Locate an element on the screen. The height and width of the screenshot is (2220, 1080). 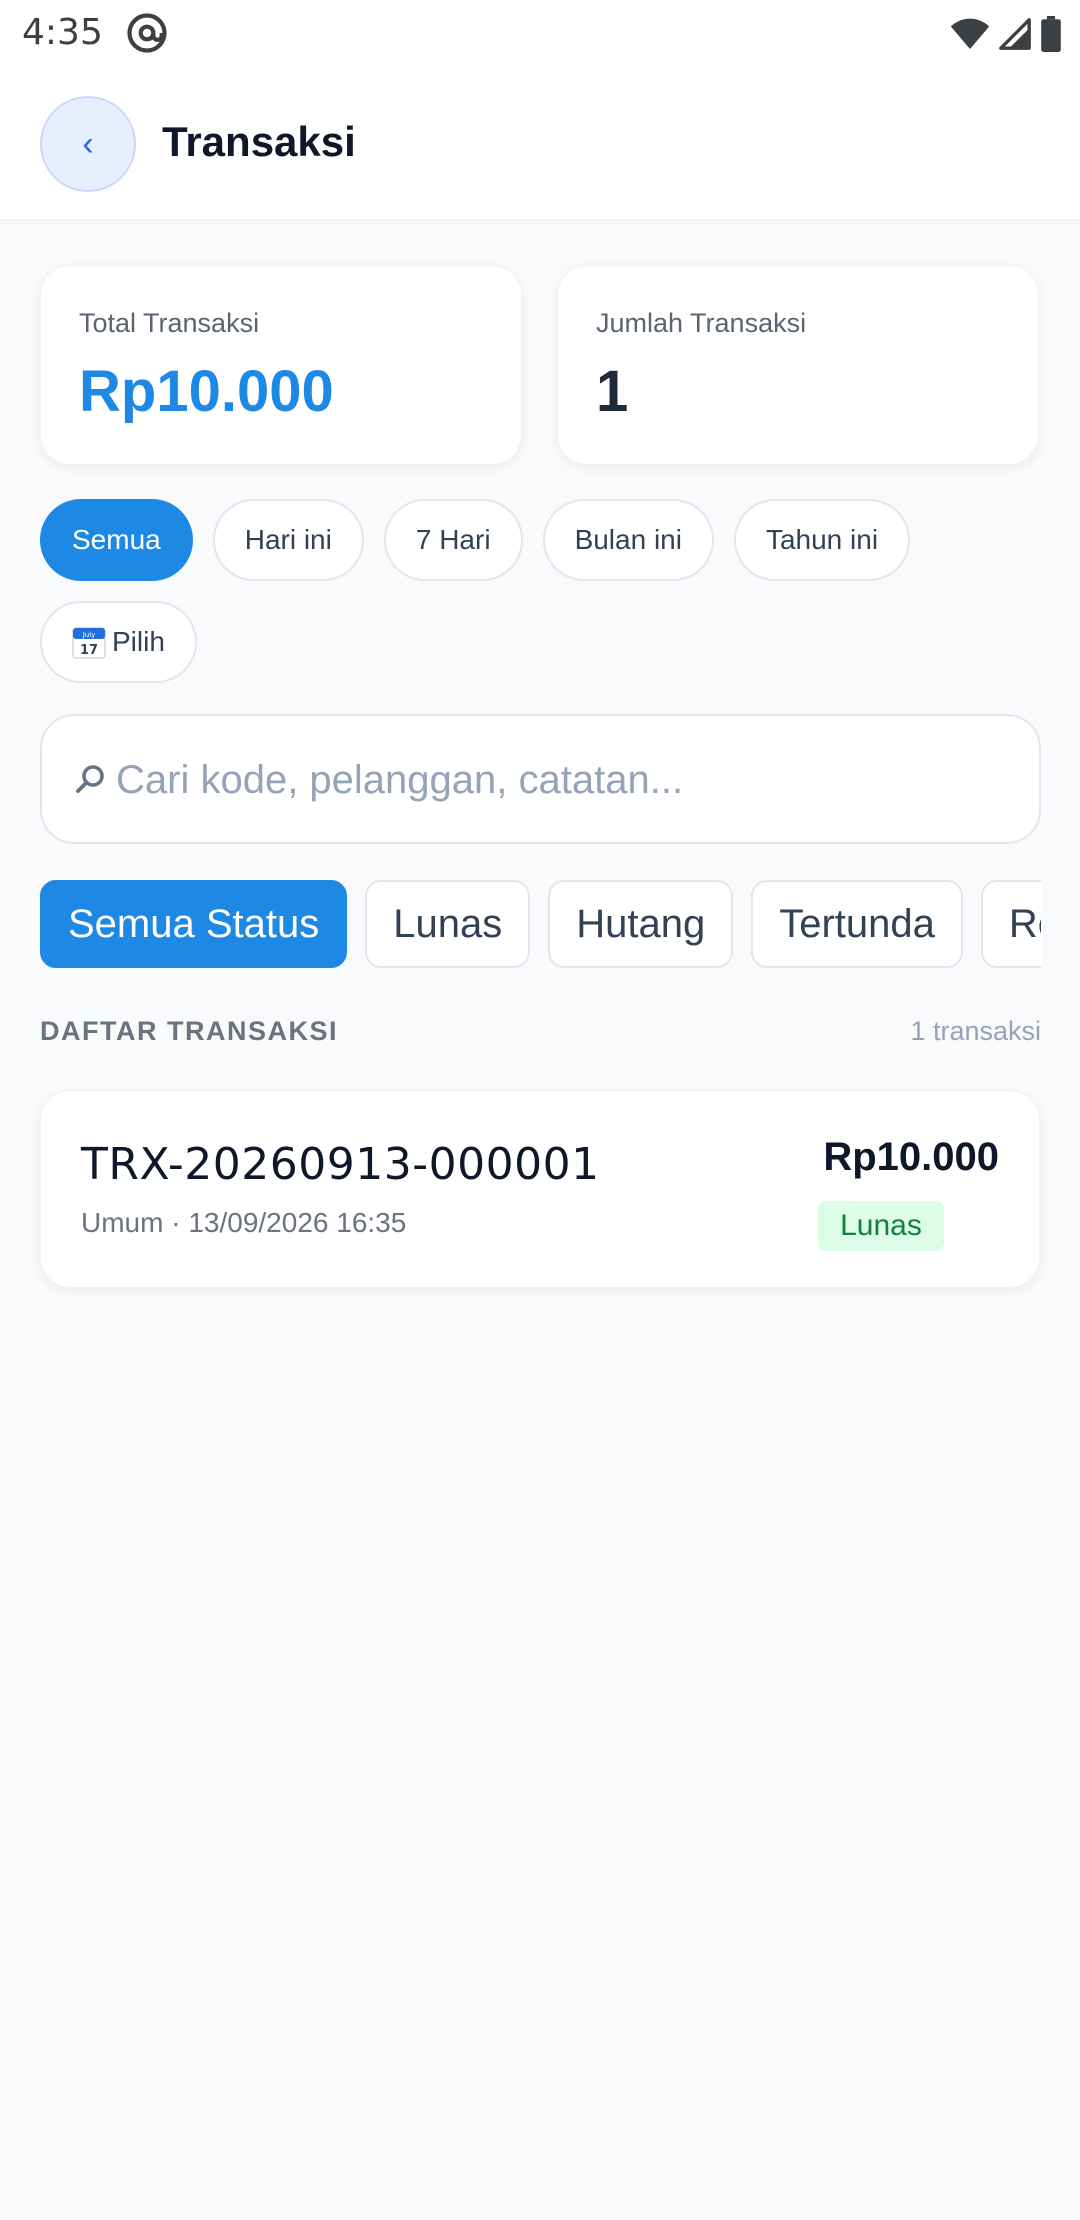
transaction-count-label: Jumlah Transaksi is located at coordinates (701, 323).